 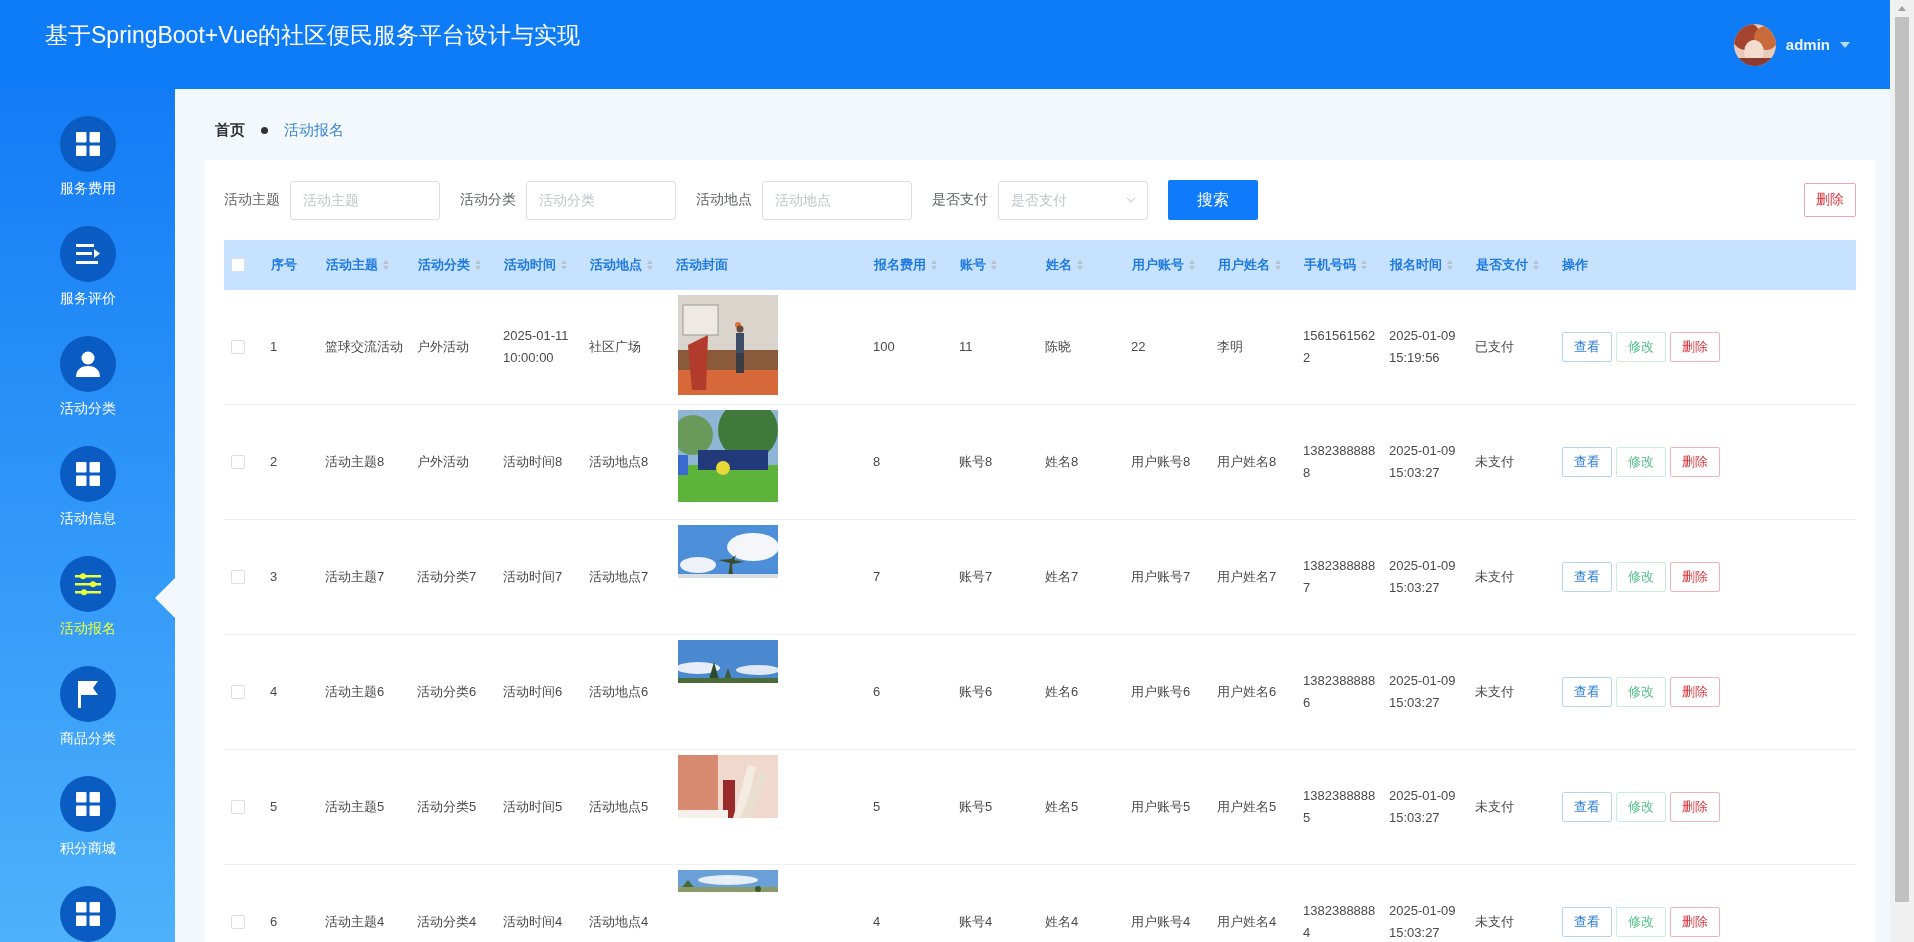 I want to click on table-cell-text: 用户姓名8, so click(x=1247, y=462).